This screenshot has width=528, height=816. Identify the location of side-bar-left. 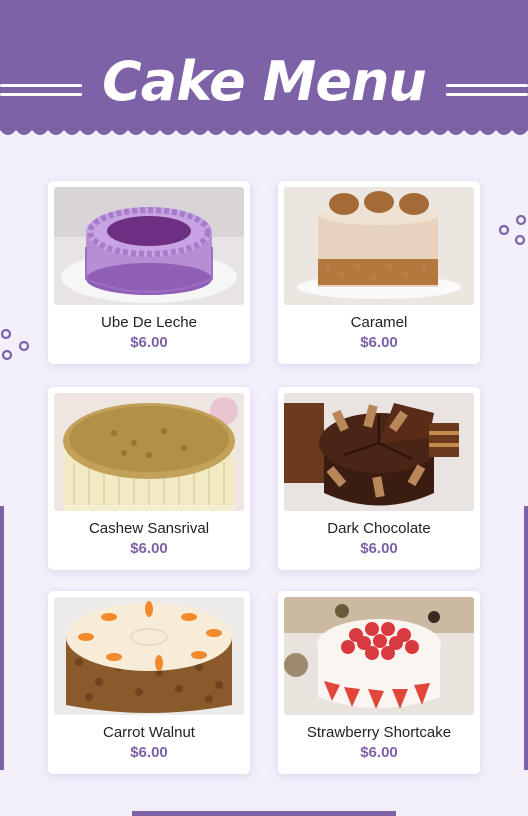
(2, 638).